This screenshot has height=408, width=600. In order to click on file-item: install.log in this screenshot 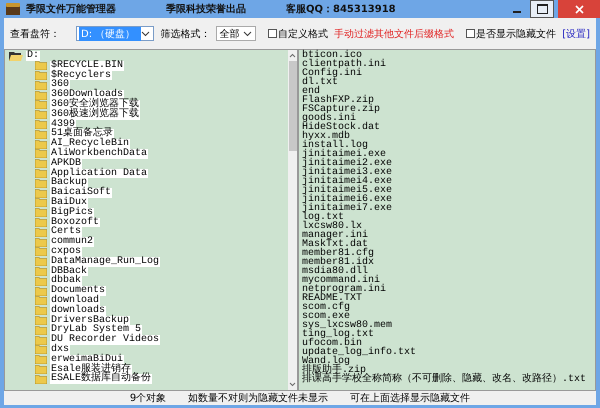, I will do `click(447, 145)`.